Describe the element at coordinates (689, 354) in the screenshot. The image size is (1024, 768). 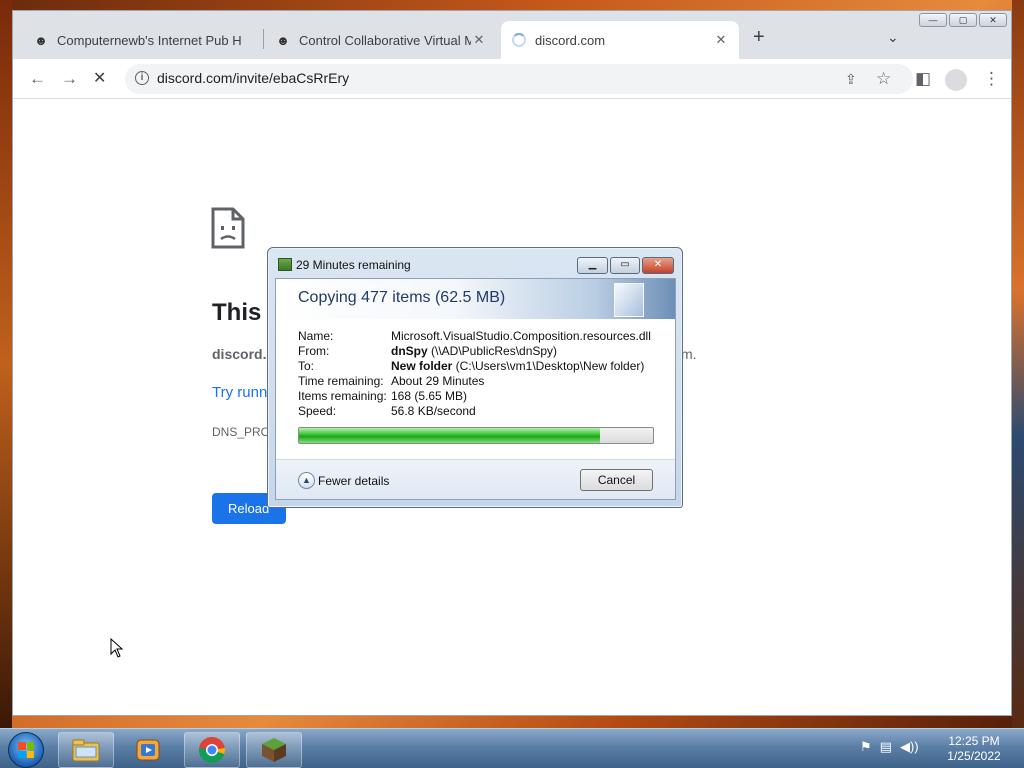
I see `error-host-tail: m.` at that location.